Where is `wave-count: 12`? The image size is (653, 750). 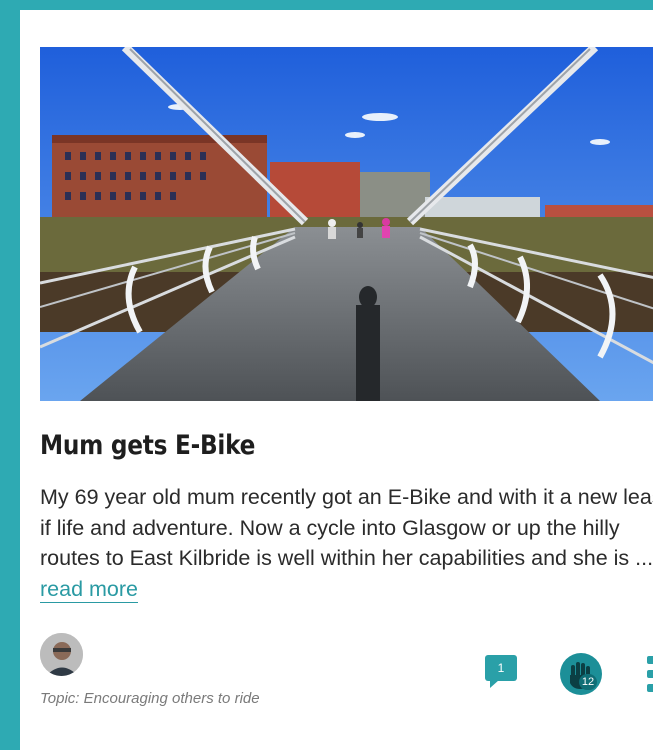
wave-count: 12 is located at coordinates (588, 682).